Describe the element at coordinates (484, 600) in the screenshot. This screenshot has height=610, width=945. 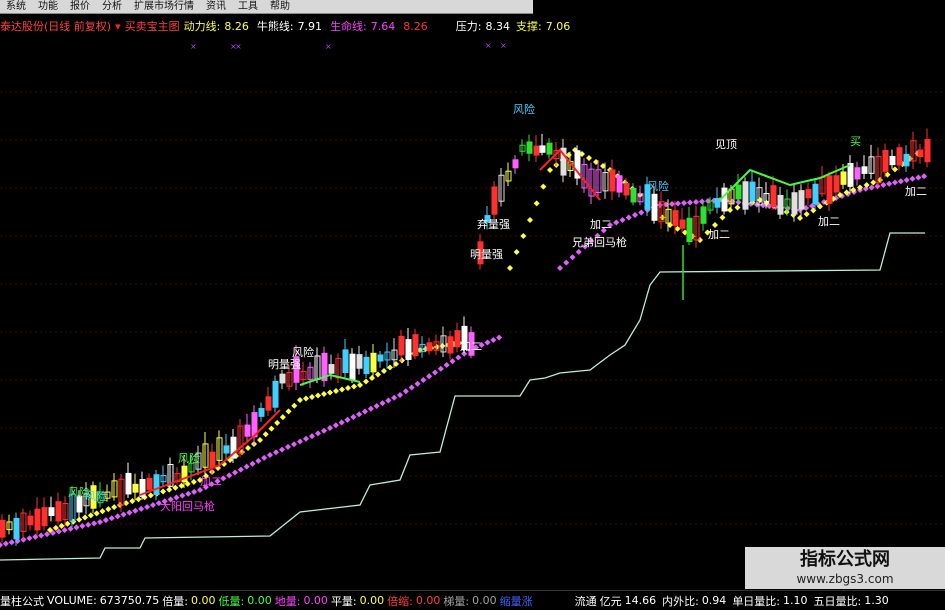
I see `ladder-volume-value: 0.00` at that location.